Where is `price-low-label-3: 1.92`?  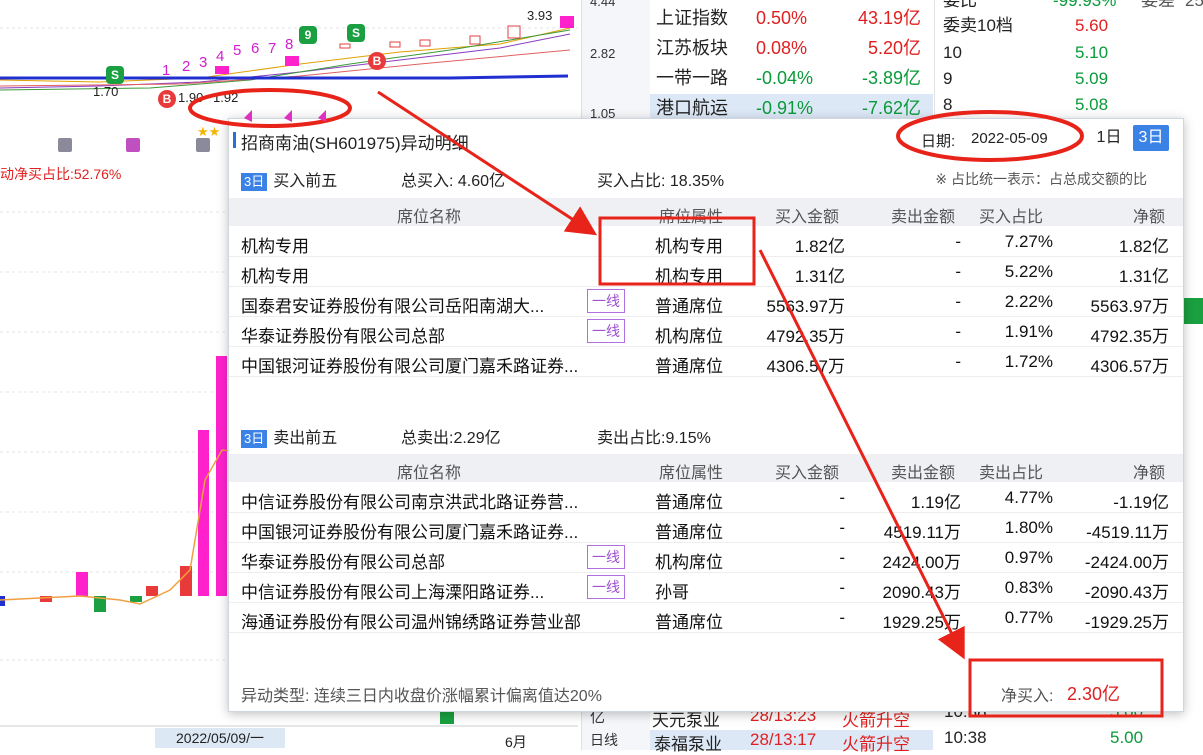 price-low-label-3: 1.92 is located at coordinates (226, 97).